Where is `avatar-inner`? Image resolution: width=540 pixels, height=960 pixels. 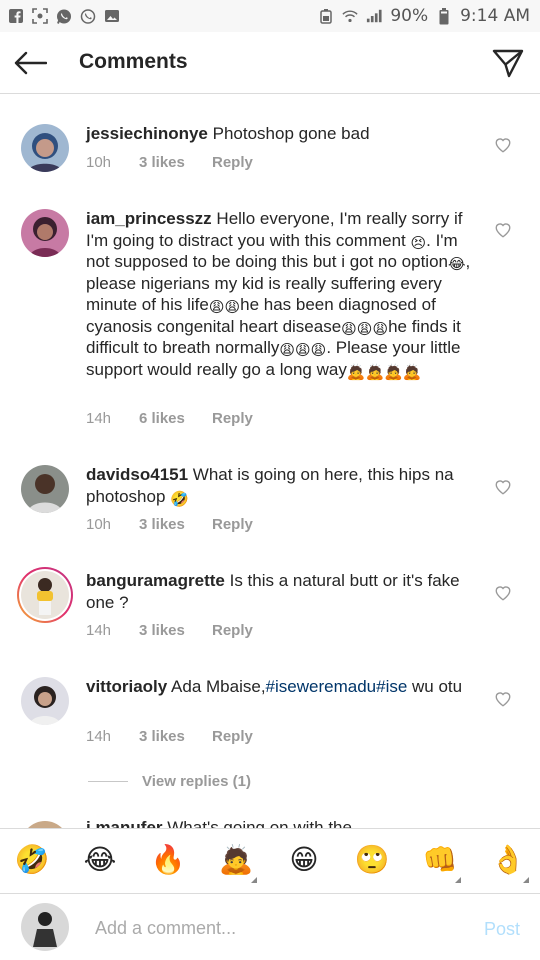 avatar-inner is located at coordinates (45, 595).